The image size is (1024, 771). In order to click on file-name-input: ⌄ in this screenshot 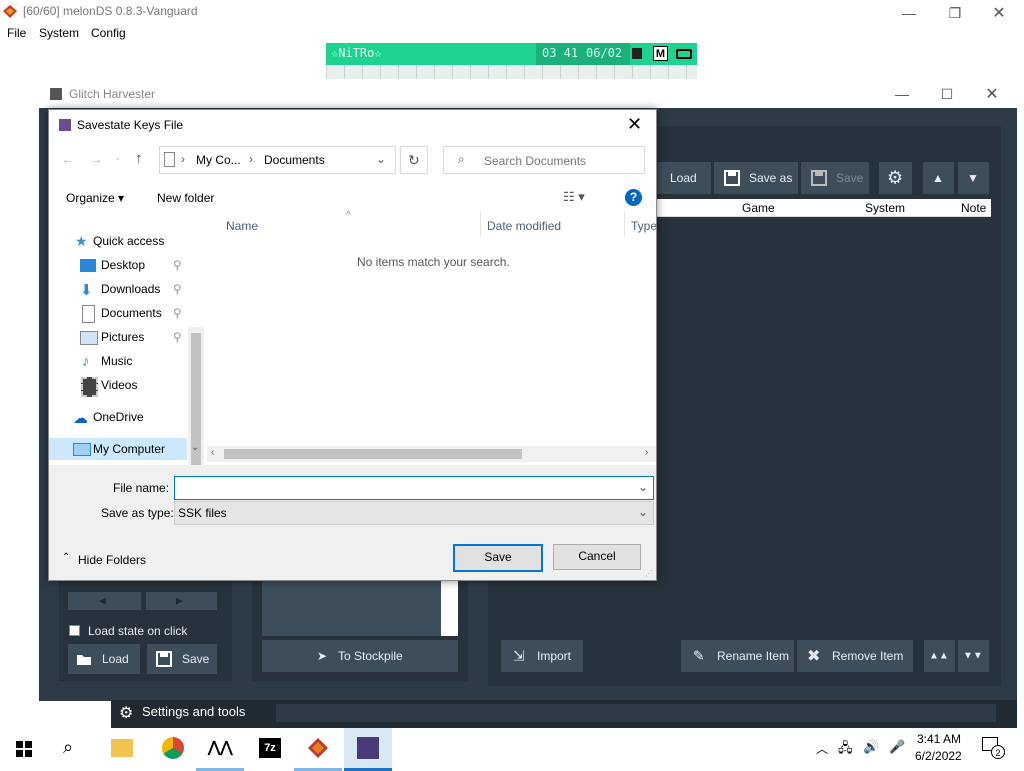, I will do `click(414, 488)`.